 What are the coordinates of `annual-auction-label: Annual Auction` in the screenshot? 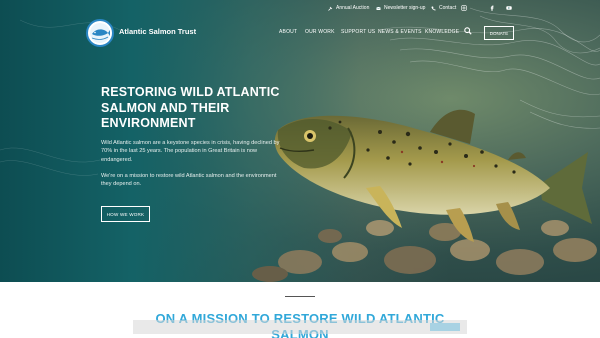 It's located at (353, 8).